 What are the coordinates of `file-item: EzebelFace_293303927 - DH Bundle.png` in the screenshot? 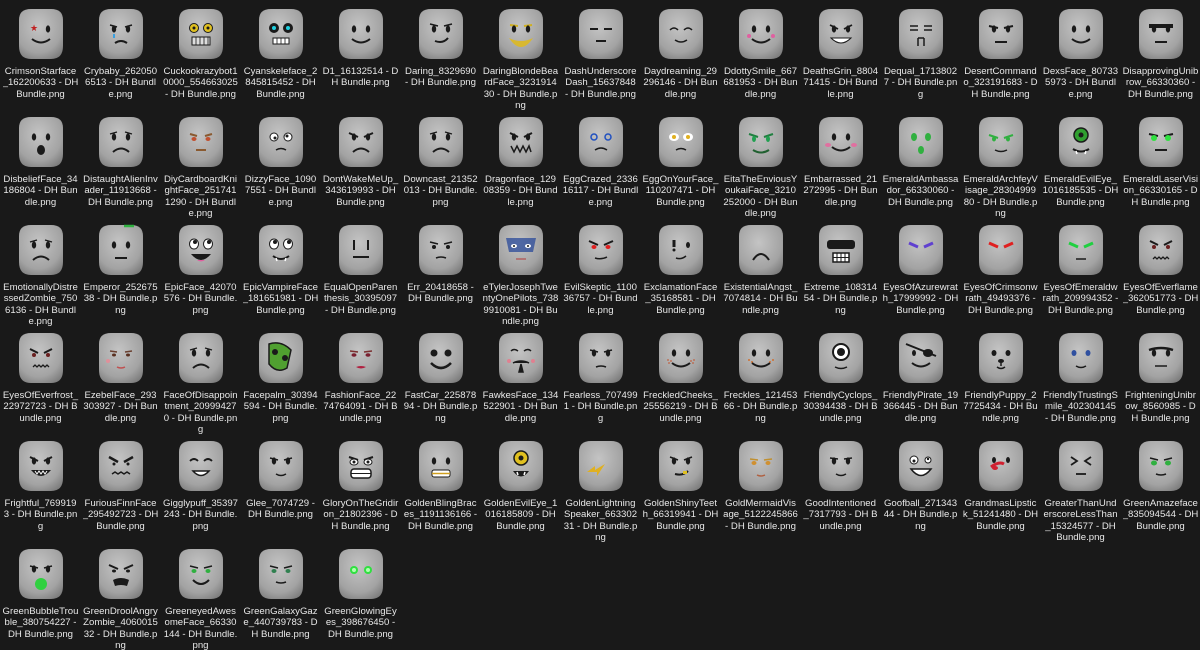 It's located at (120, 380).